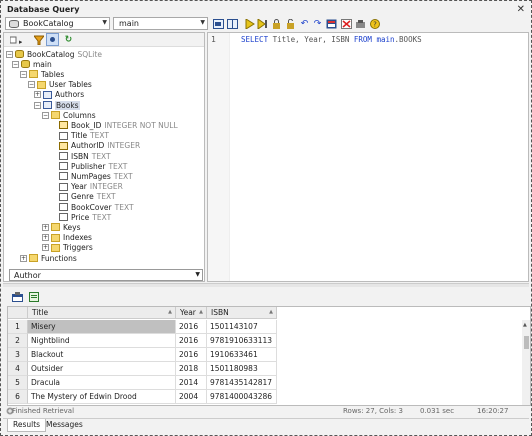  I want to click on cell-isbn: 9781910633113, so click(242, 341).